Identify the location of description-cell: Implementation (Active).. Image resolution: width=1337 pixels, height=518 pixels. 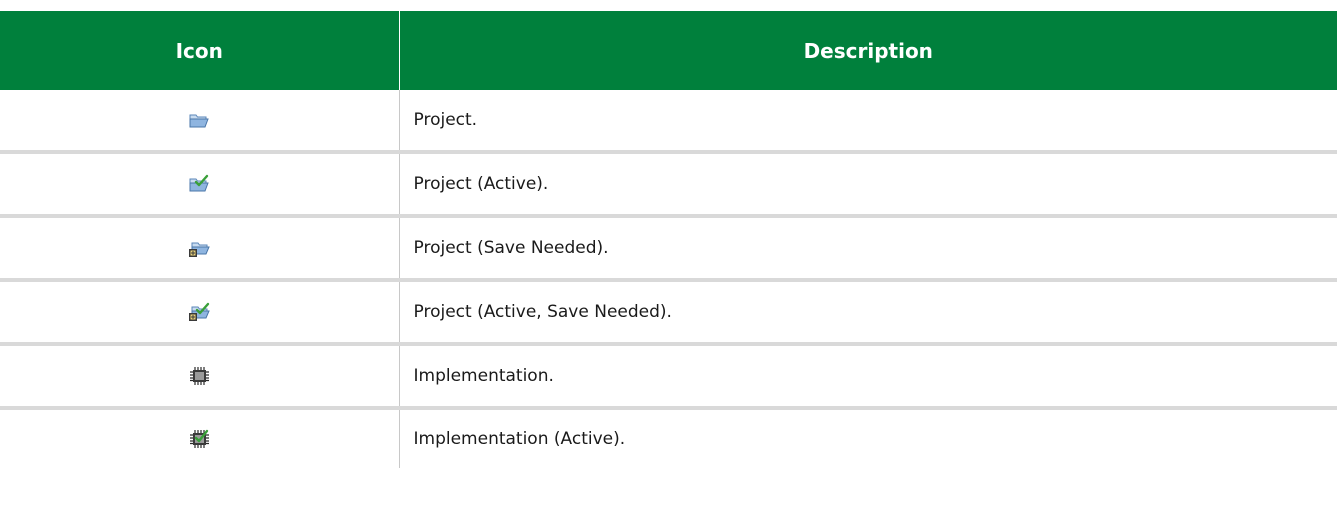
(519, 439).